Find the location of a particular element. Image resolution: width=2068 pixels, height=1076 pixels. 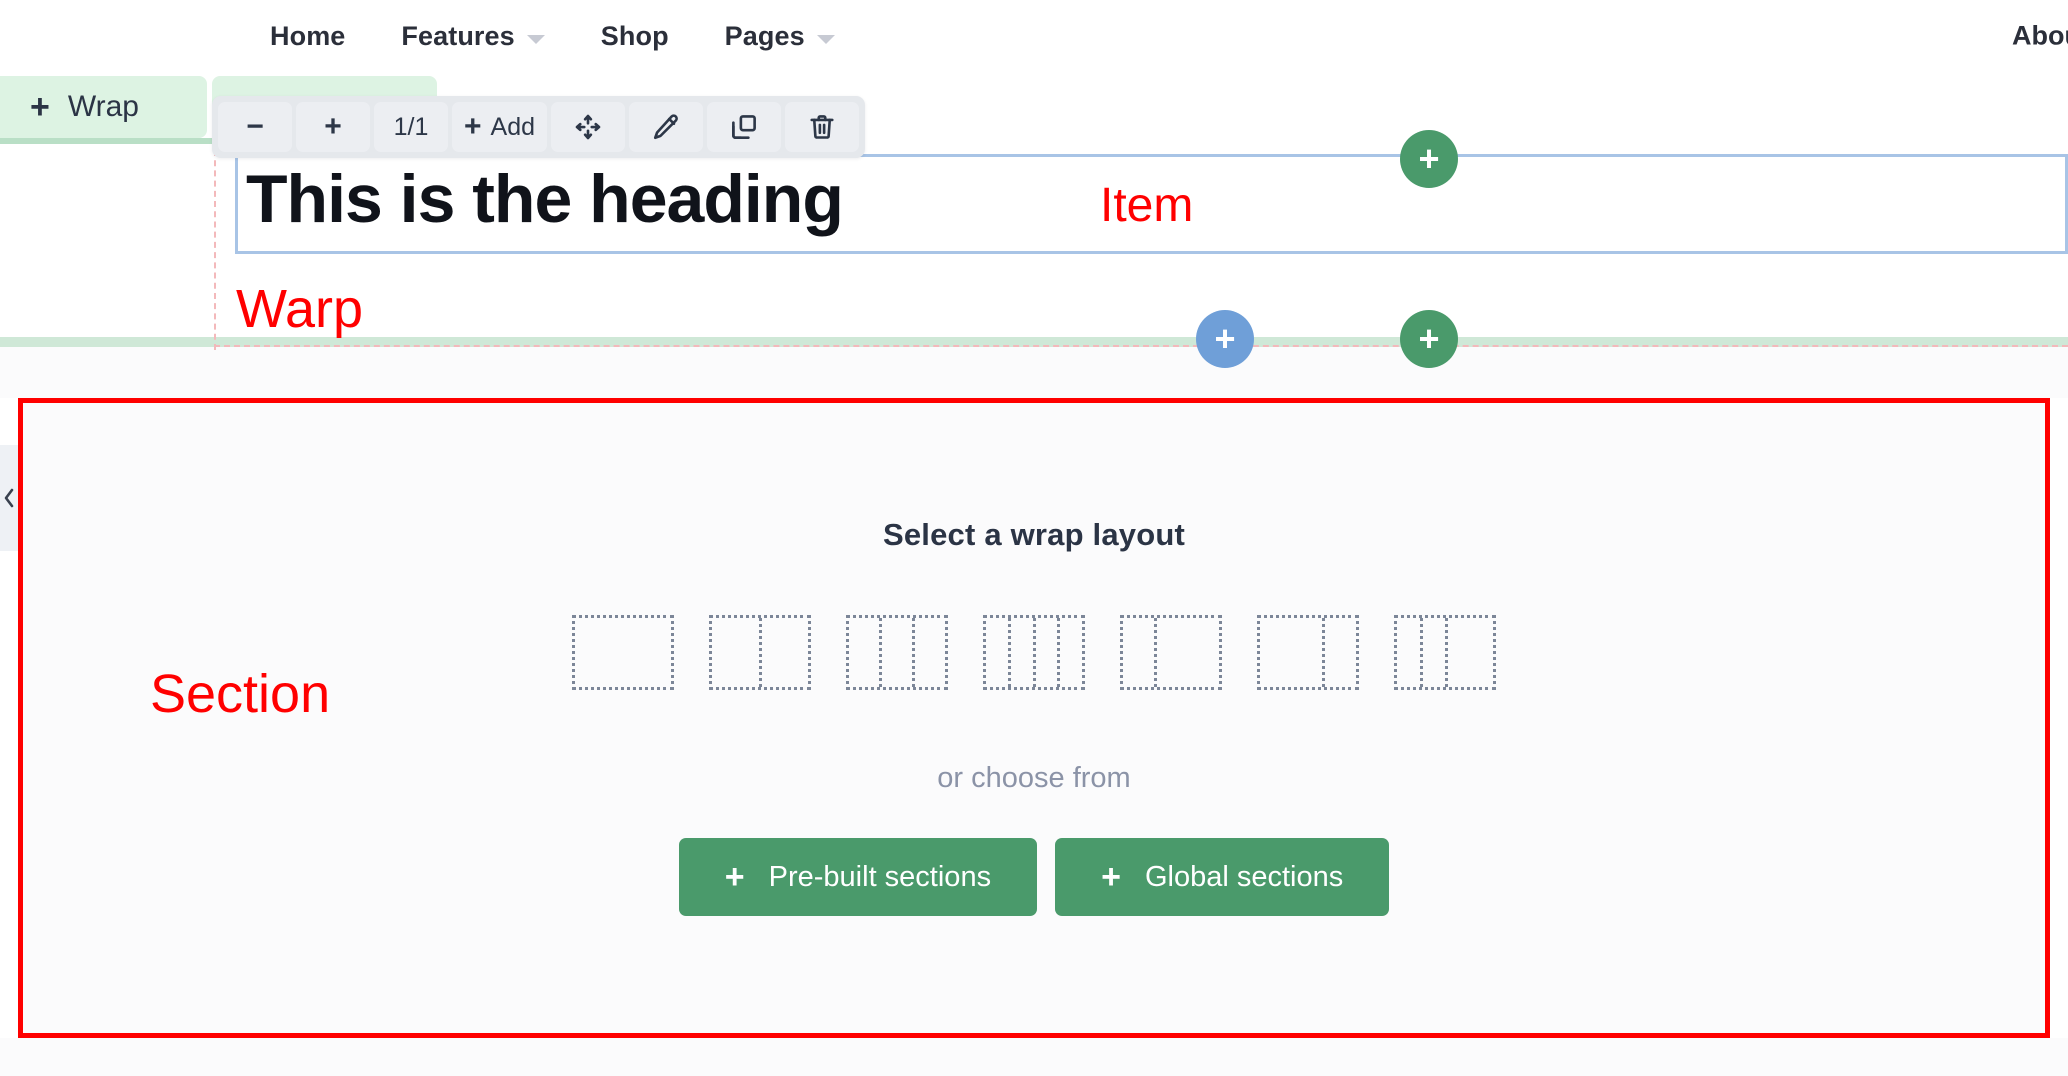

section-source-buttons: + Pre-built sections + Global sections is located at coordinates (1034, 877).